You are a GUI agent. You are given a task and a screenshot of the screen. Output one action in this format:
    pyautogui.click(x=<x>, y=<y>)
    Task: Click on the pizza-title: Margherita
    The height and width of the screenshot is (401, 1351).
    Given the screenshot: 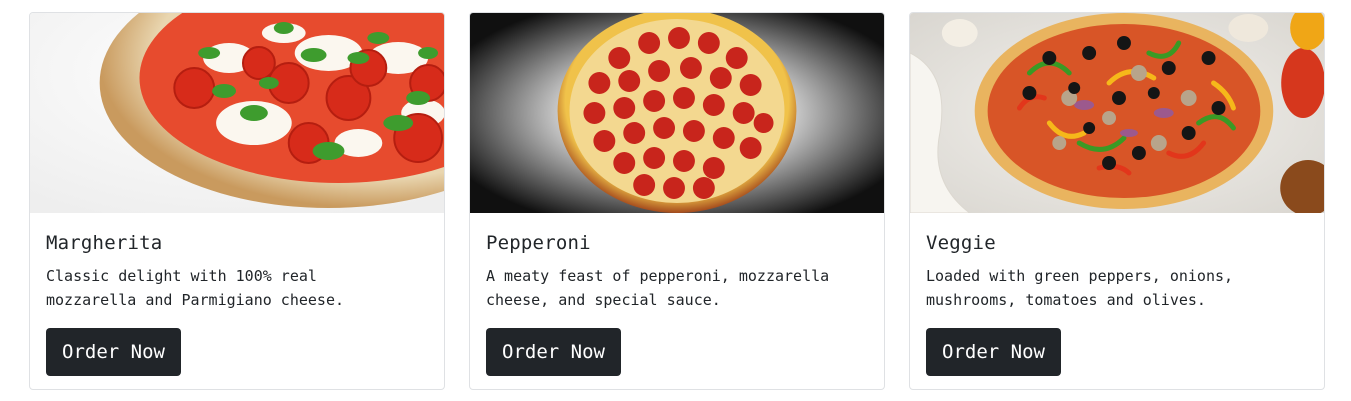 What is the action you would take?
    pyautogui.click(x=104, y=243)
    